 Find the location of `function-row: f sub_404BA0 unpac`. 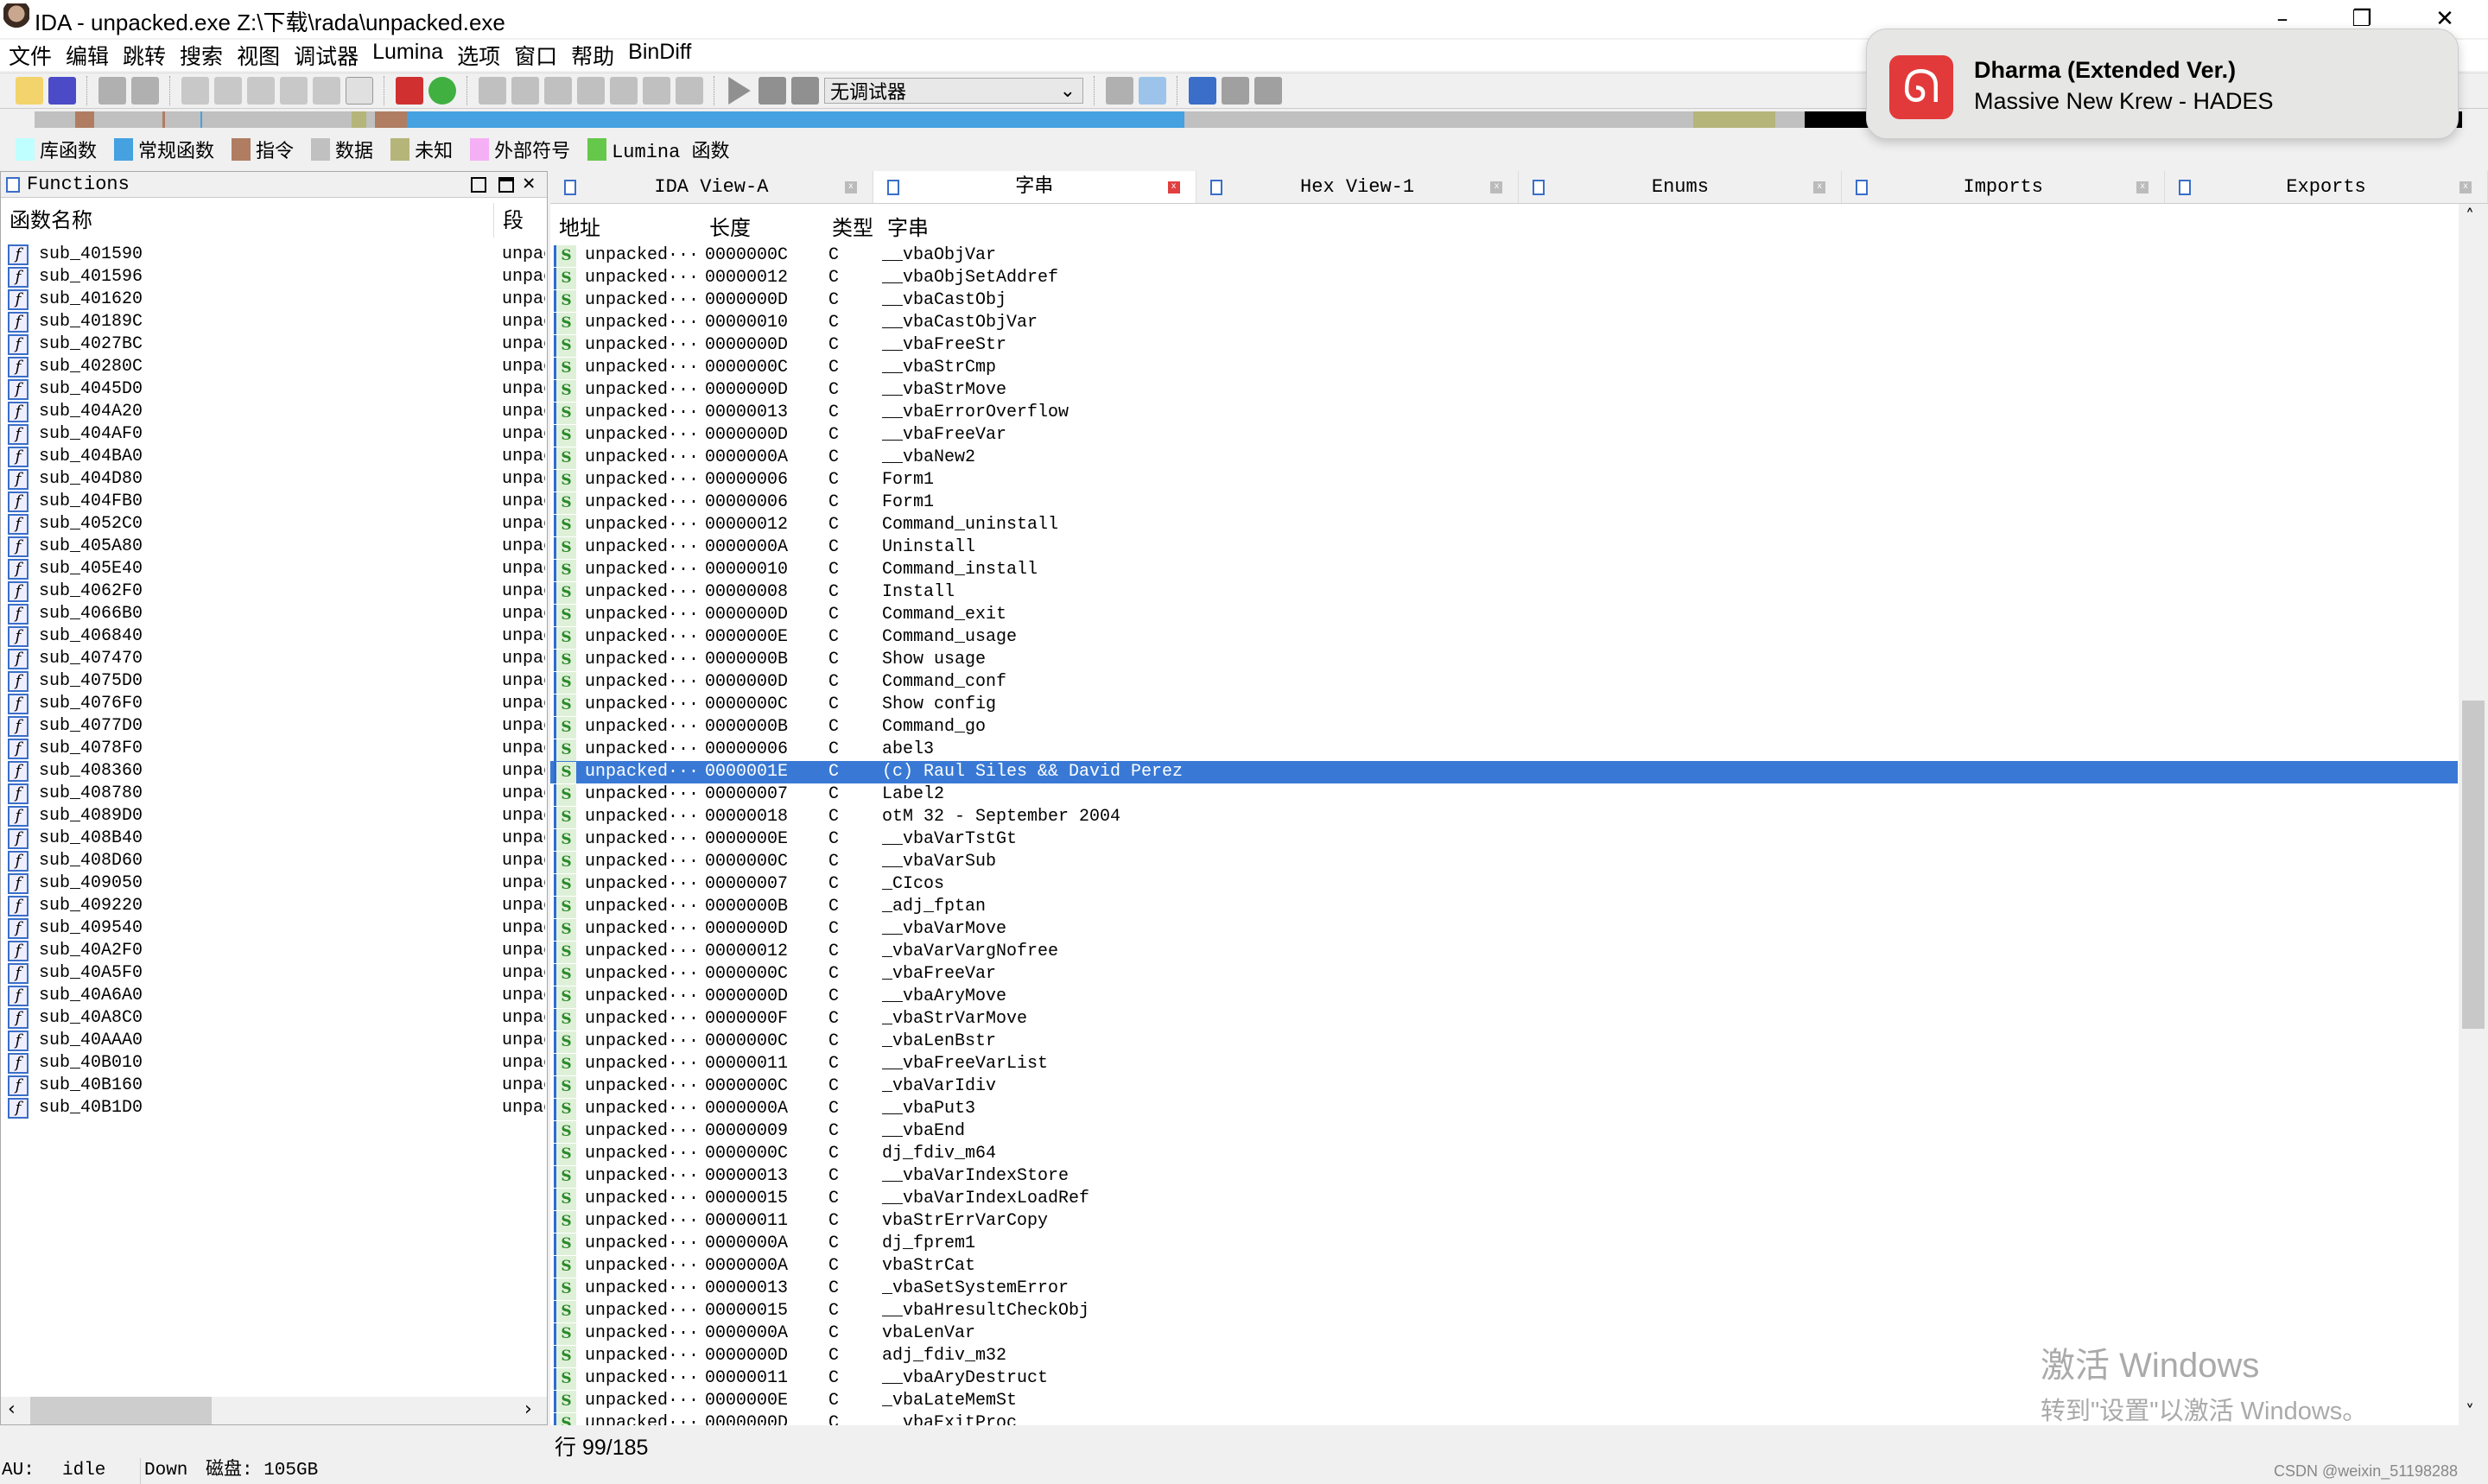

function-row: f sub_404BA0 unpac is located at coordinates (276, 457).